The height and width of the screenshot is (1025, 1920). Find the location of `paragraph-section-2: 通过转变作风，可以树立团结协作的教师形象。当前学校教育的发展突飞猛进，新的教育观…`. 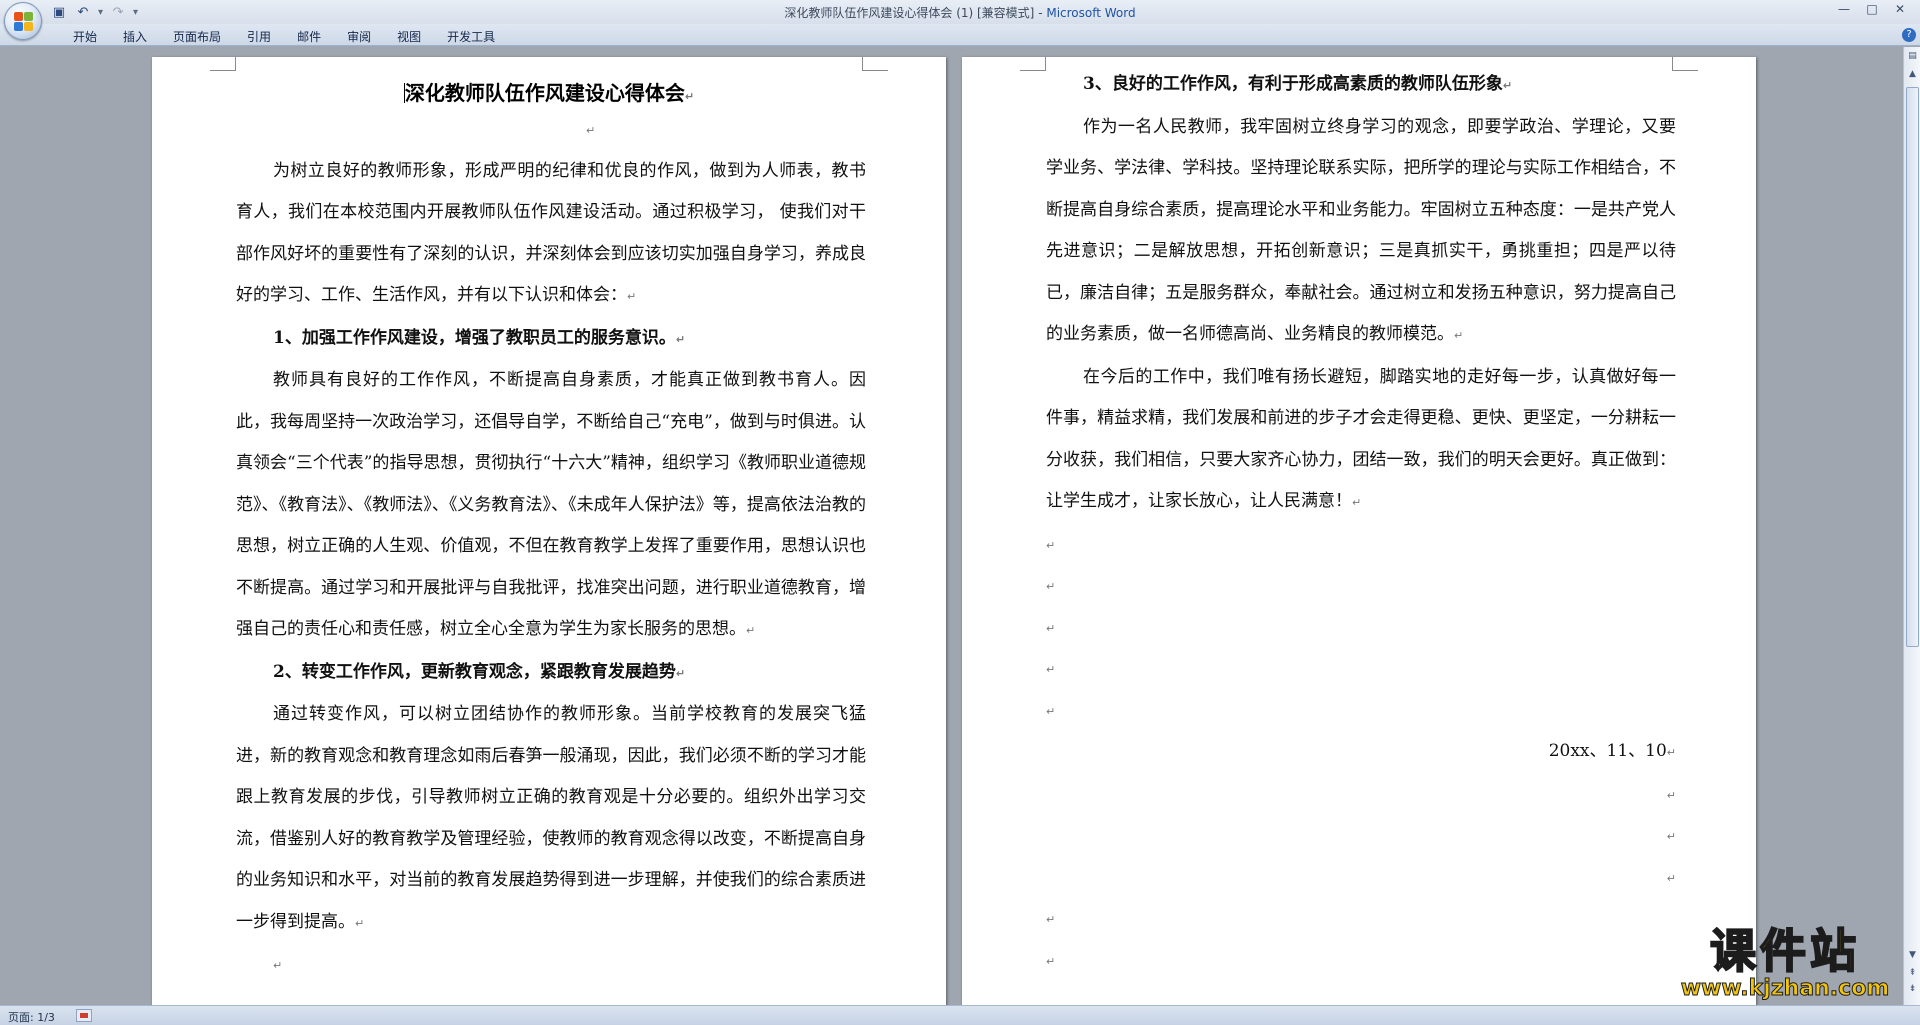

paragraph-section-2: 通过转变作风，可以树立团结协作的教师形象。当前学校教育的发展突飞猛进，新的教育观… is located at coordinates (551, 818).